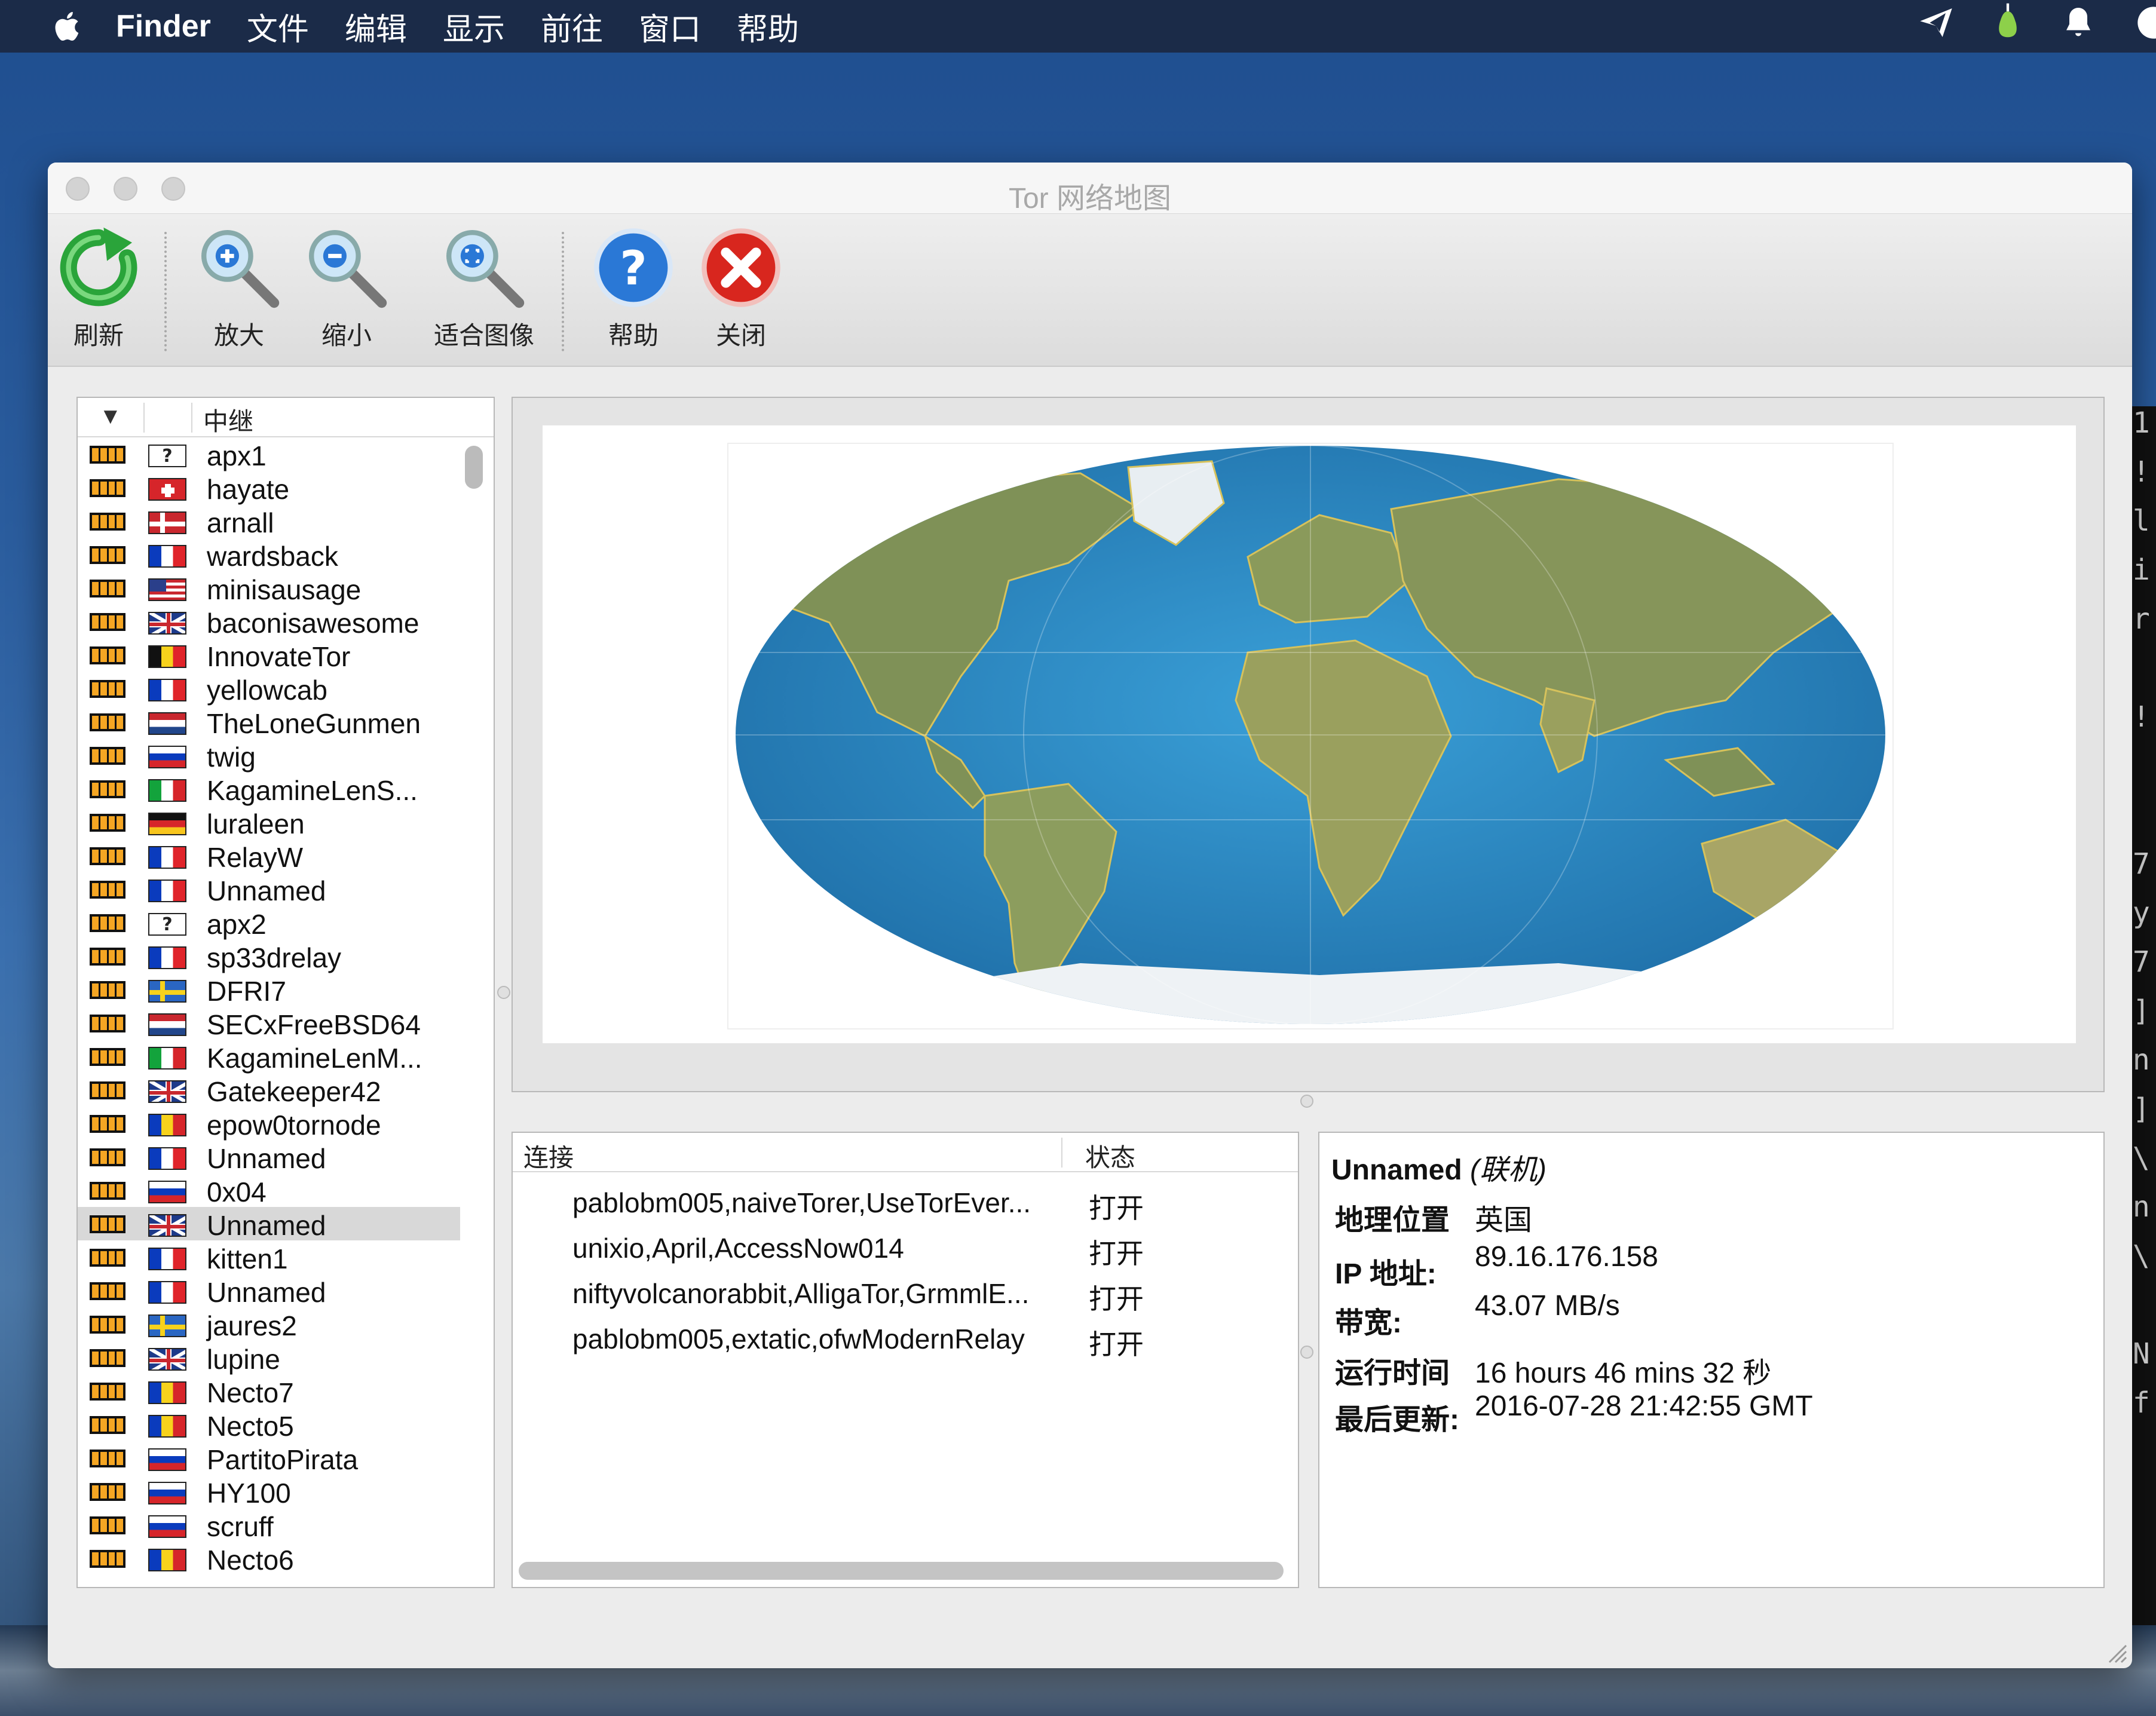 This screenshot has height=1716, width=2156. Describe the element at coordinates (110, 417) in the screenshot. I see `sort-indicator: ▼` at that location.